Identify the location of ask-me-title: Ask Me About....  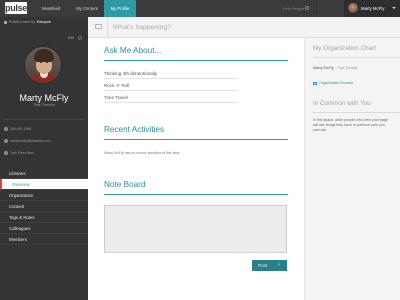
(133, 50).